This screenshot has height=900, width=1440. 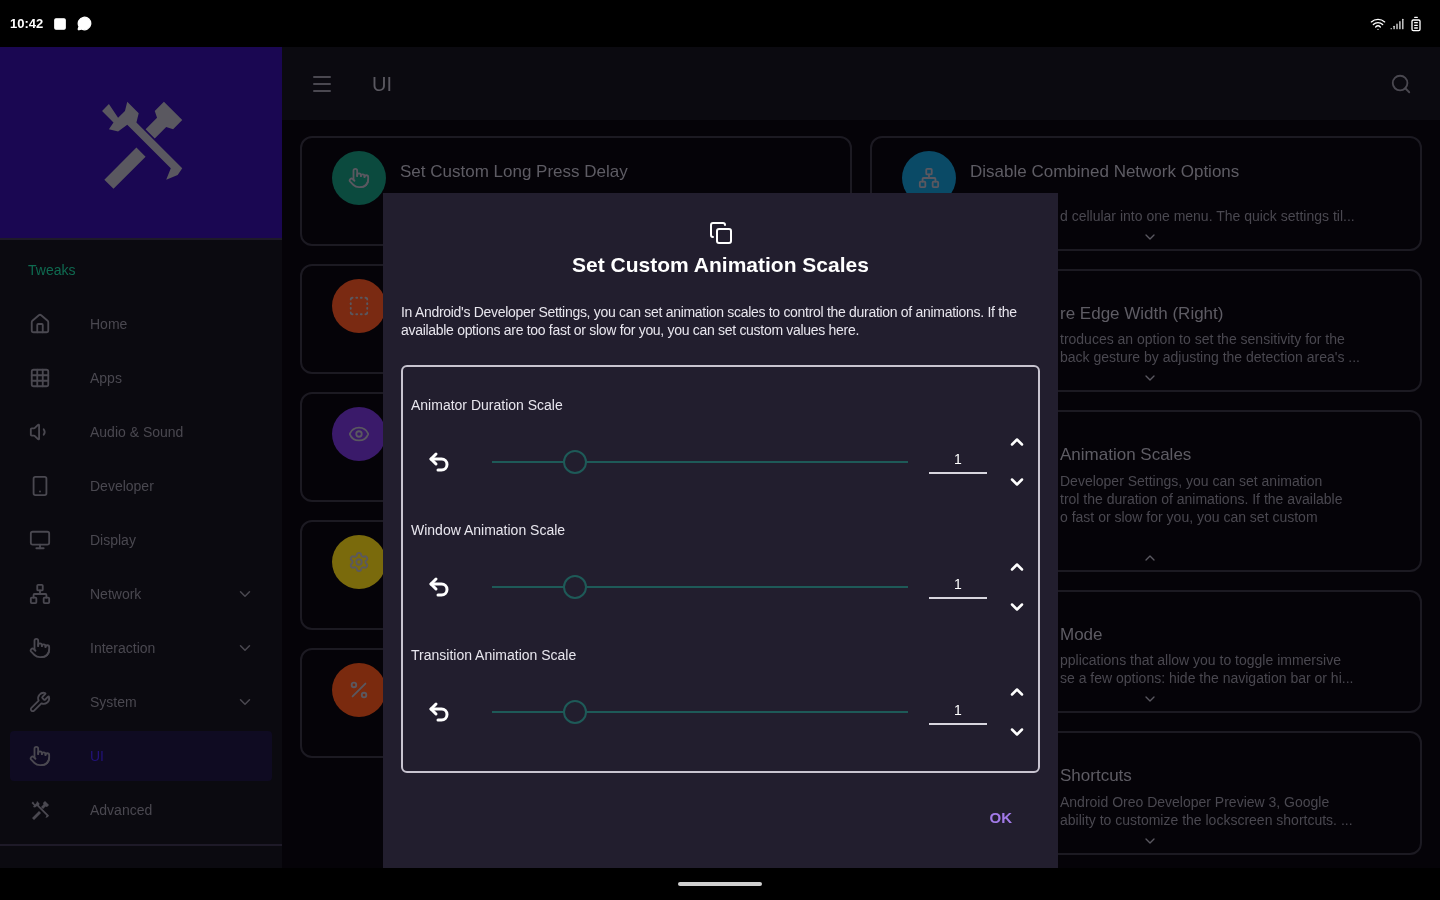 I want to click on drawer-item: Advanced, so click(x=141, y=810).